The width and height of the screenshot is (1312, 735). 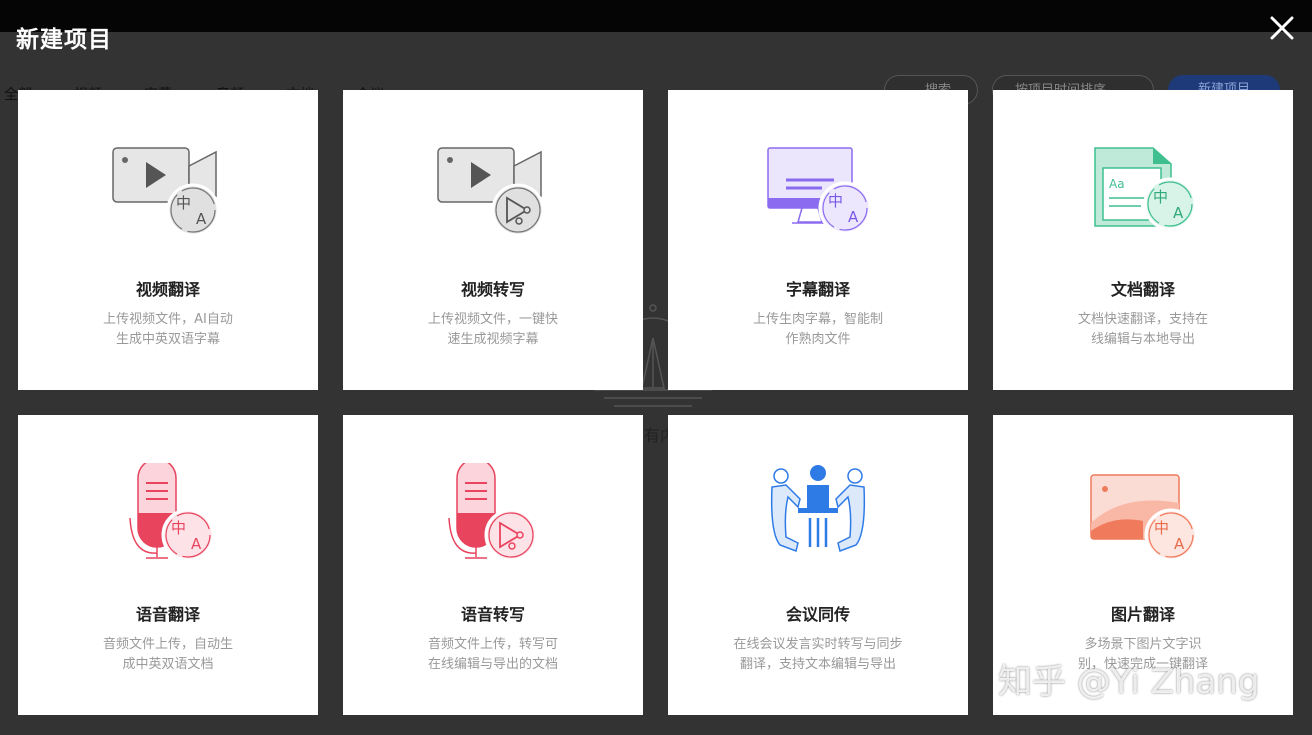 What do you see at coordinates (493, 339) in the screenshot?
I see `card-description-line: 速生成视频字幕` at bounding box center [493, 339].